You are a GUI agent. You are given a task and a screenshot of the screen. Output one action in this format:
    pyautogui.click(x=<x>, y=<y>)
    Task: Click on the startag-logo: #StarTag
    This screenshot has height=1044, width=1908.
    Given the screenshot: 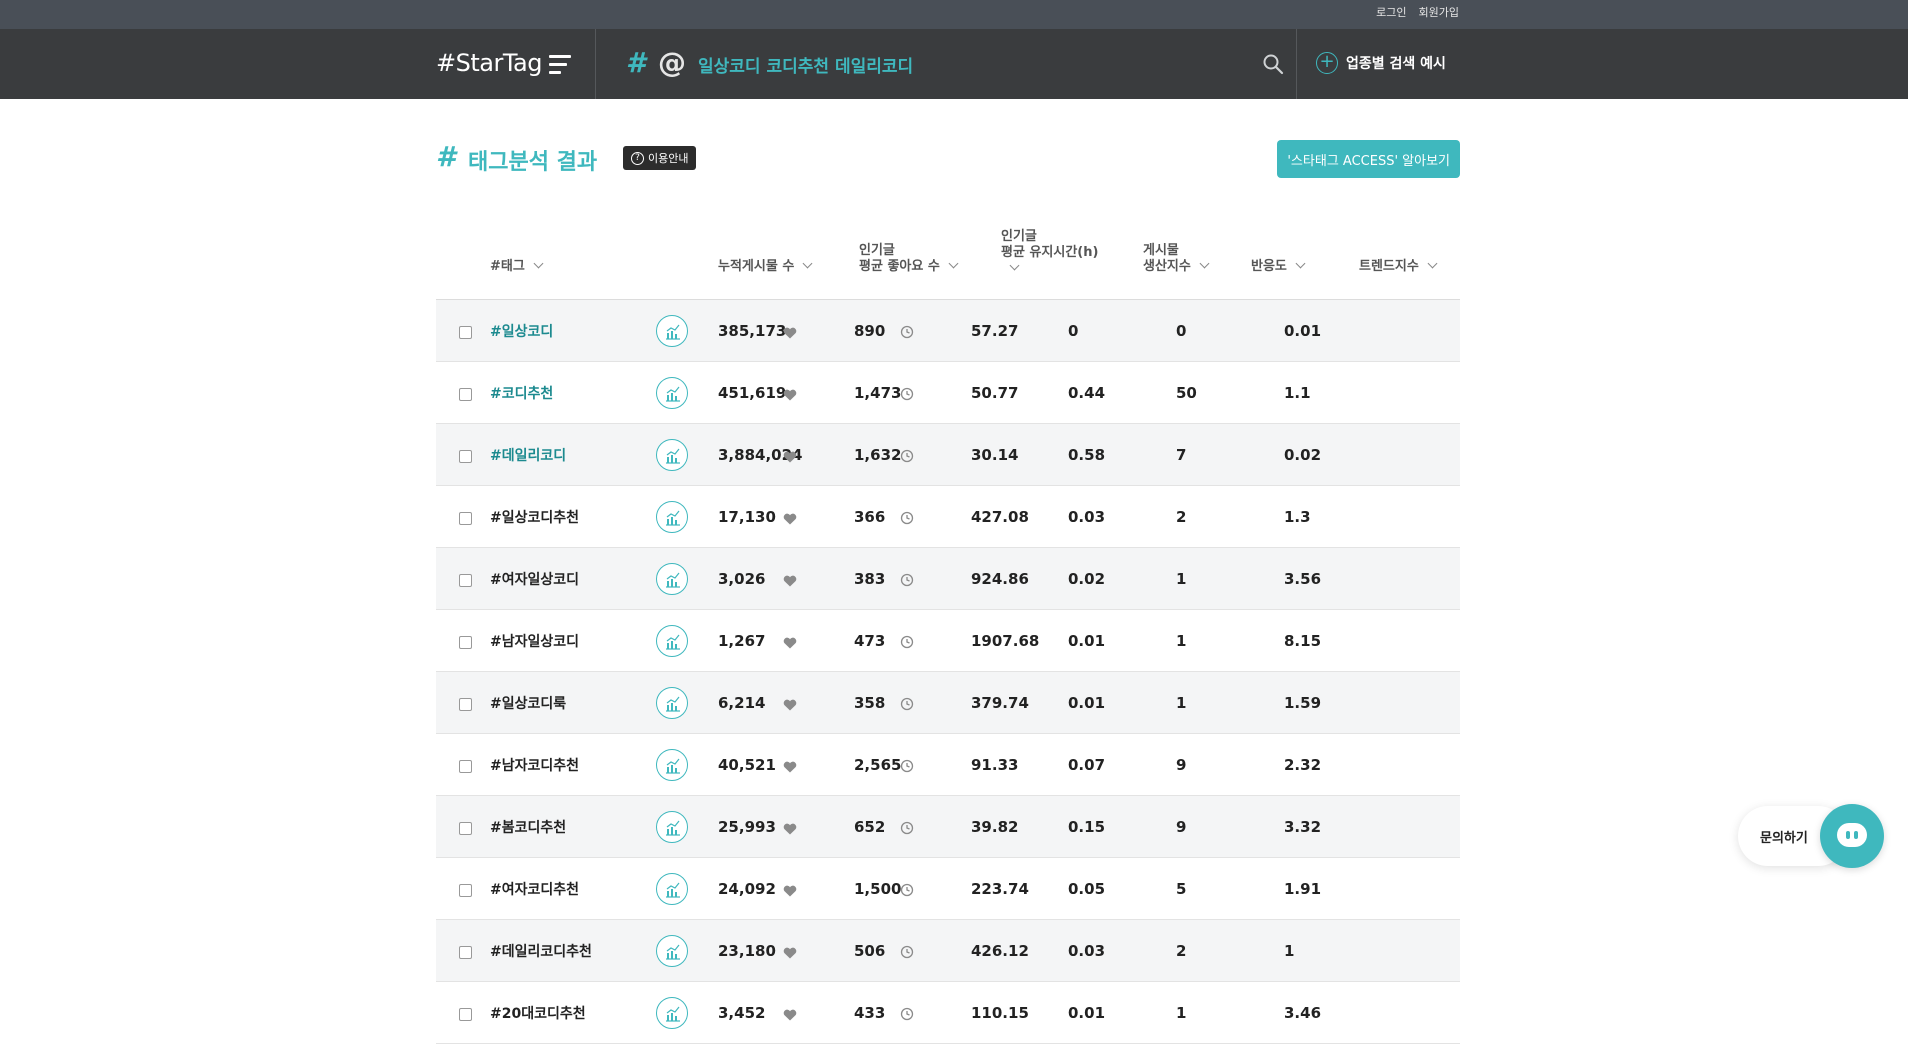 What is the action you would take?
    pyautogui.click(x=489, y=63)
    